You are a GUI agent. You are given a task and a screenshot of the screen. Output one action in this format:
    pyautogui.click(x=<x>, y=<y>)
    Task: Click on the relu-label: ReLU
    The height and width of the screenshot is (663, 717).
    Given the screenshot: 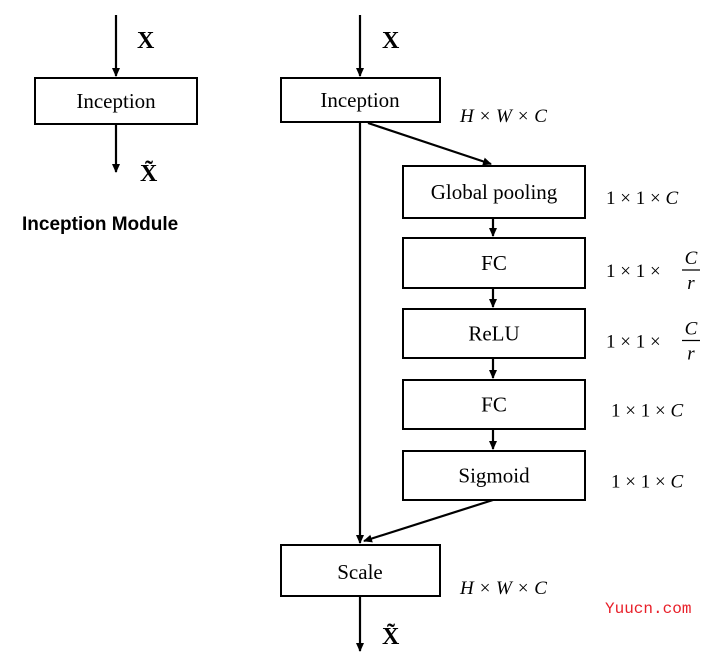 What is the action you would take?
    pyautogui.click(x=493, y=334)
    